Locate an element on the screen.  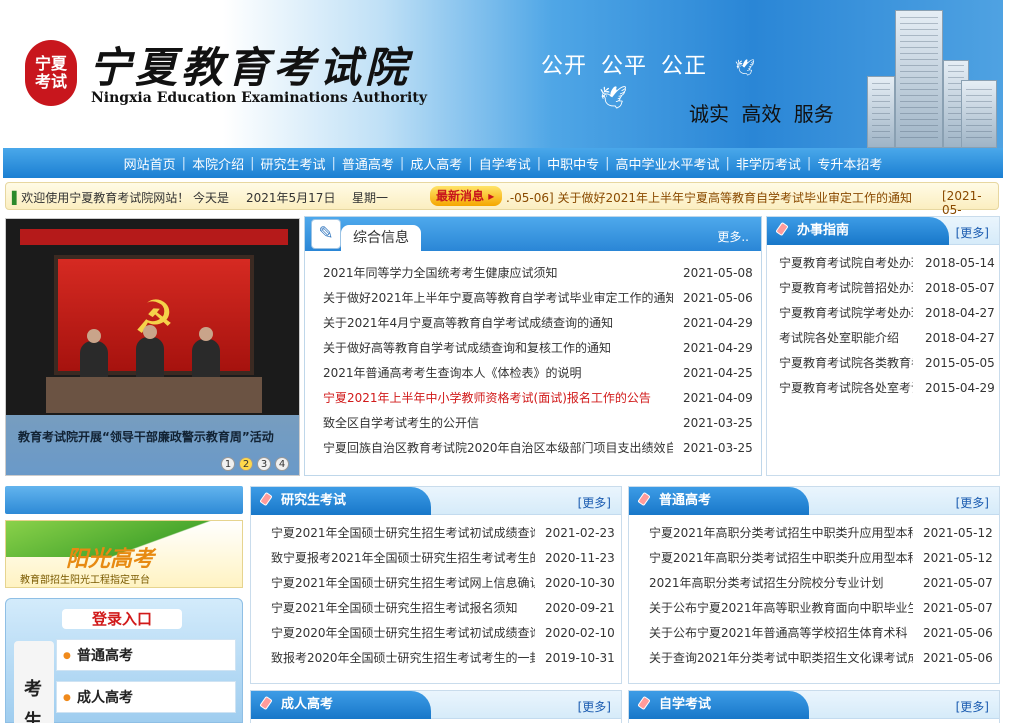
welcome-label: 欢迎使用宁夏教育考试院网站！ 今天是 is located at coordinates (125, 198).